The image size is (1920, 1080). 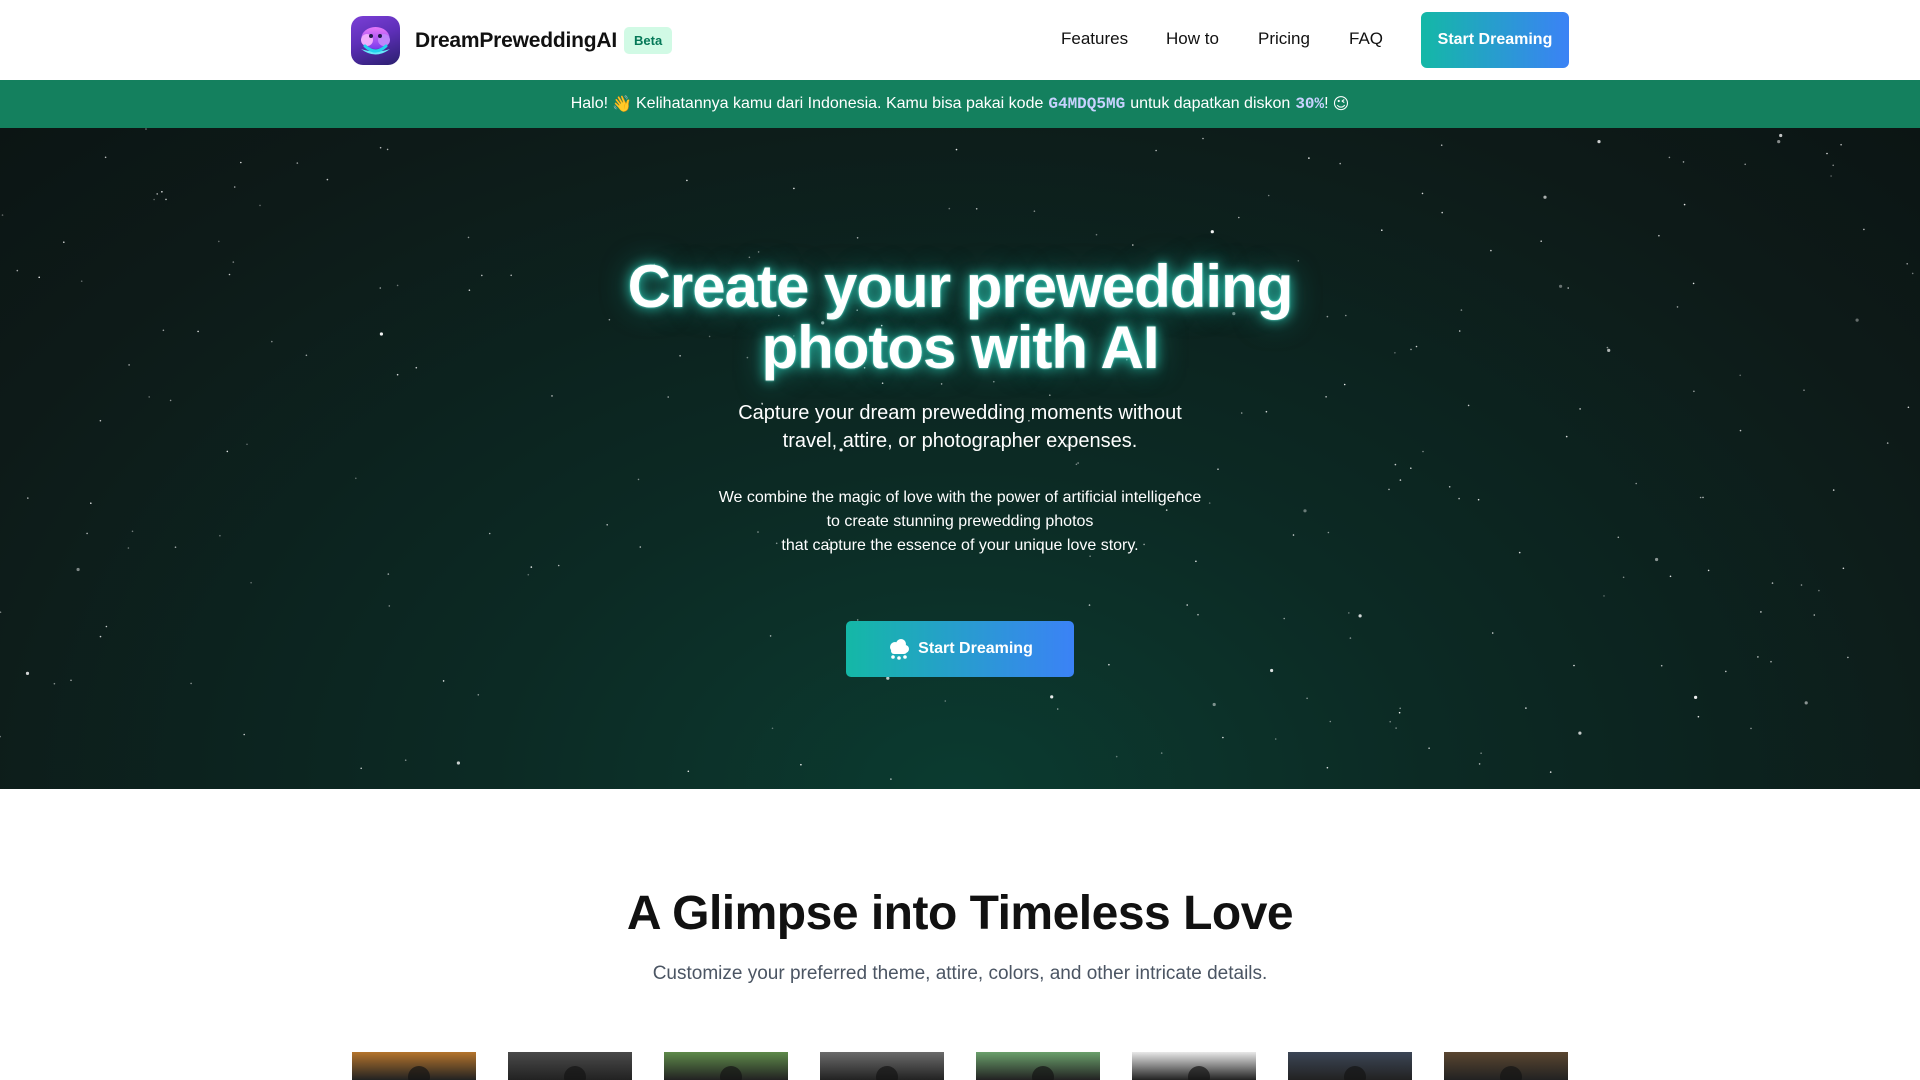 I want to click on discount-value: 30%, so click(x=1310, y=104).